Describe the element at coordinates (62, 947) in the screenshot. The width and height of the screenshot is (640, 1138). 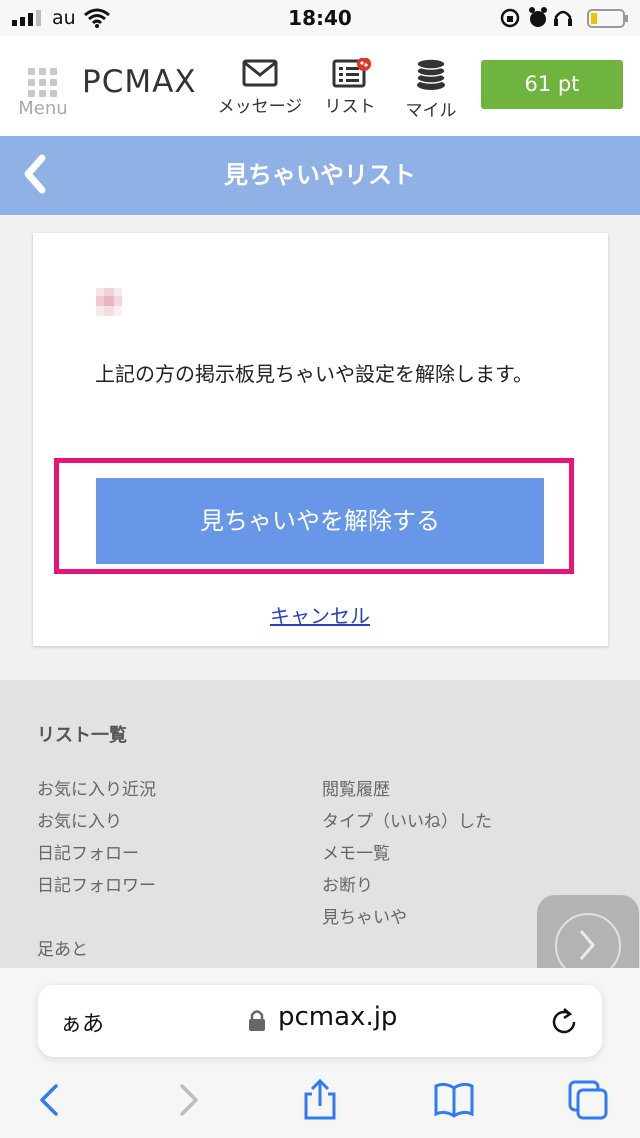
I see `footer-link-footprints: 足あと` at that location.